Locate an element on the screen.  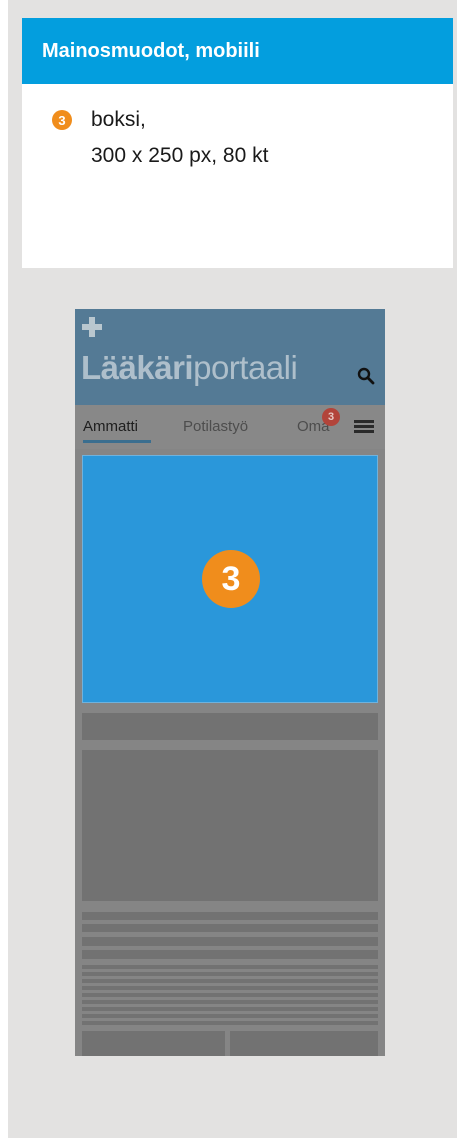
ad-spec-item: 3 boksi, 300 x 250 px, 80 kt is located at coordinates (160, 141).